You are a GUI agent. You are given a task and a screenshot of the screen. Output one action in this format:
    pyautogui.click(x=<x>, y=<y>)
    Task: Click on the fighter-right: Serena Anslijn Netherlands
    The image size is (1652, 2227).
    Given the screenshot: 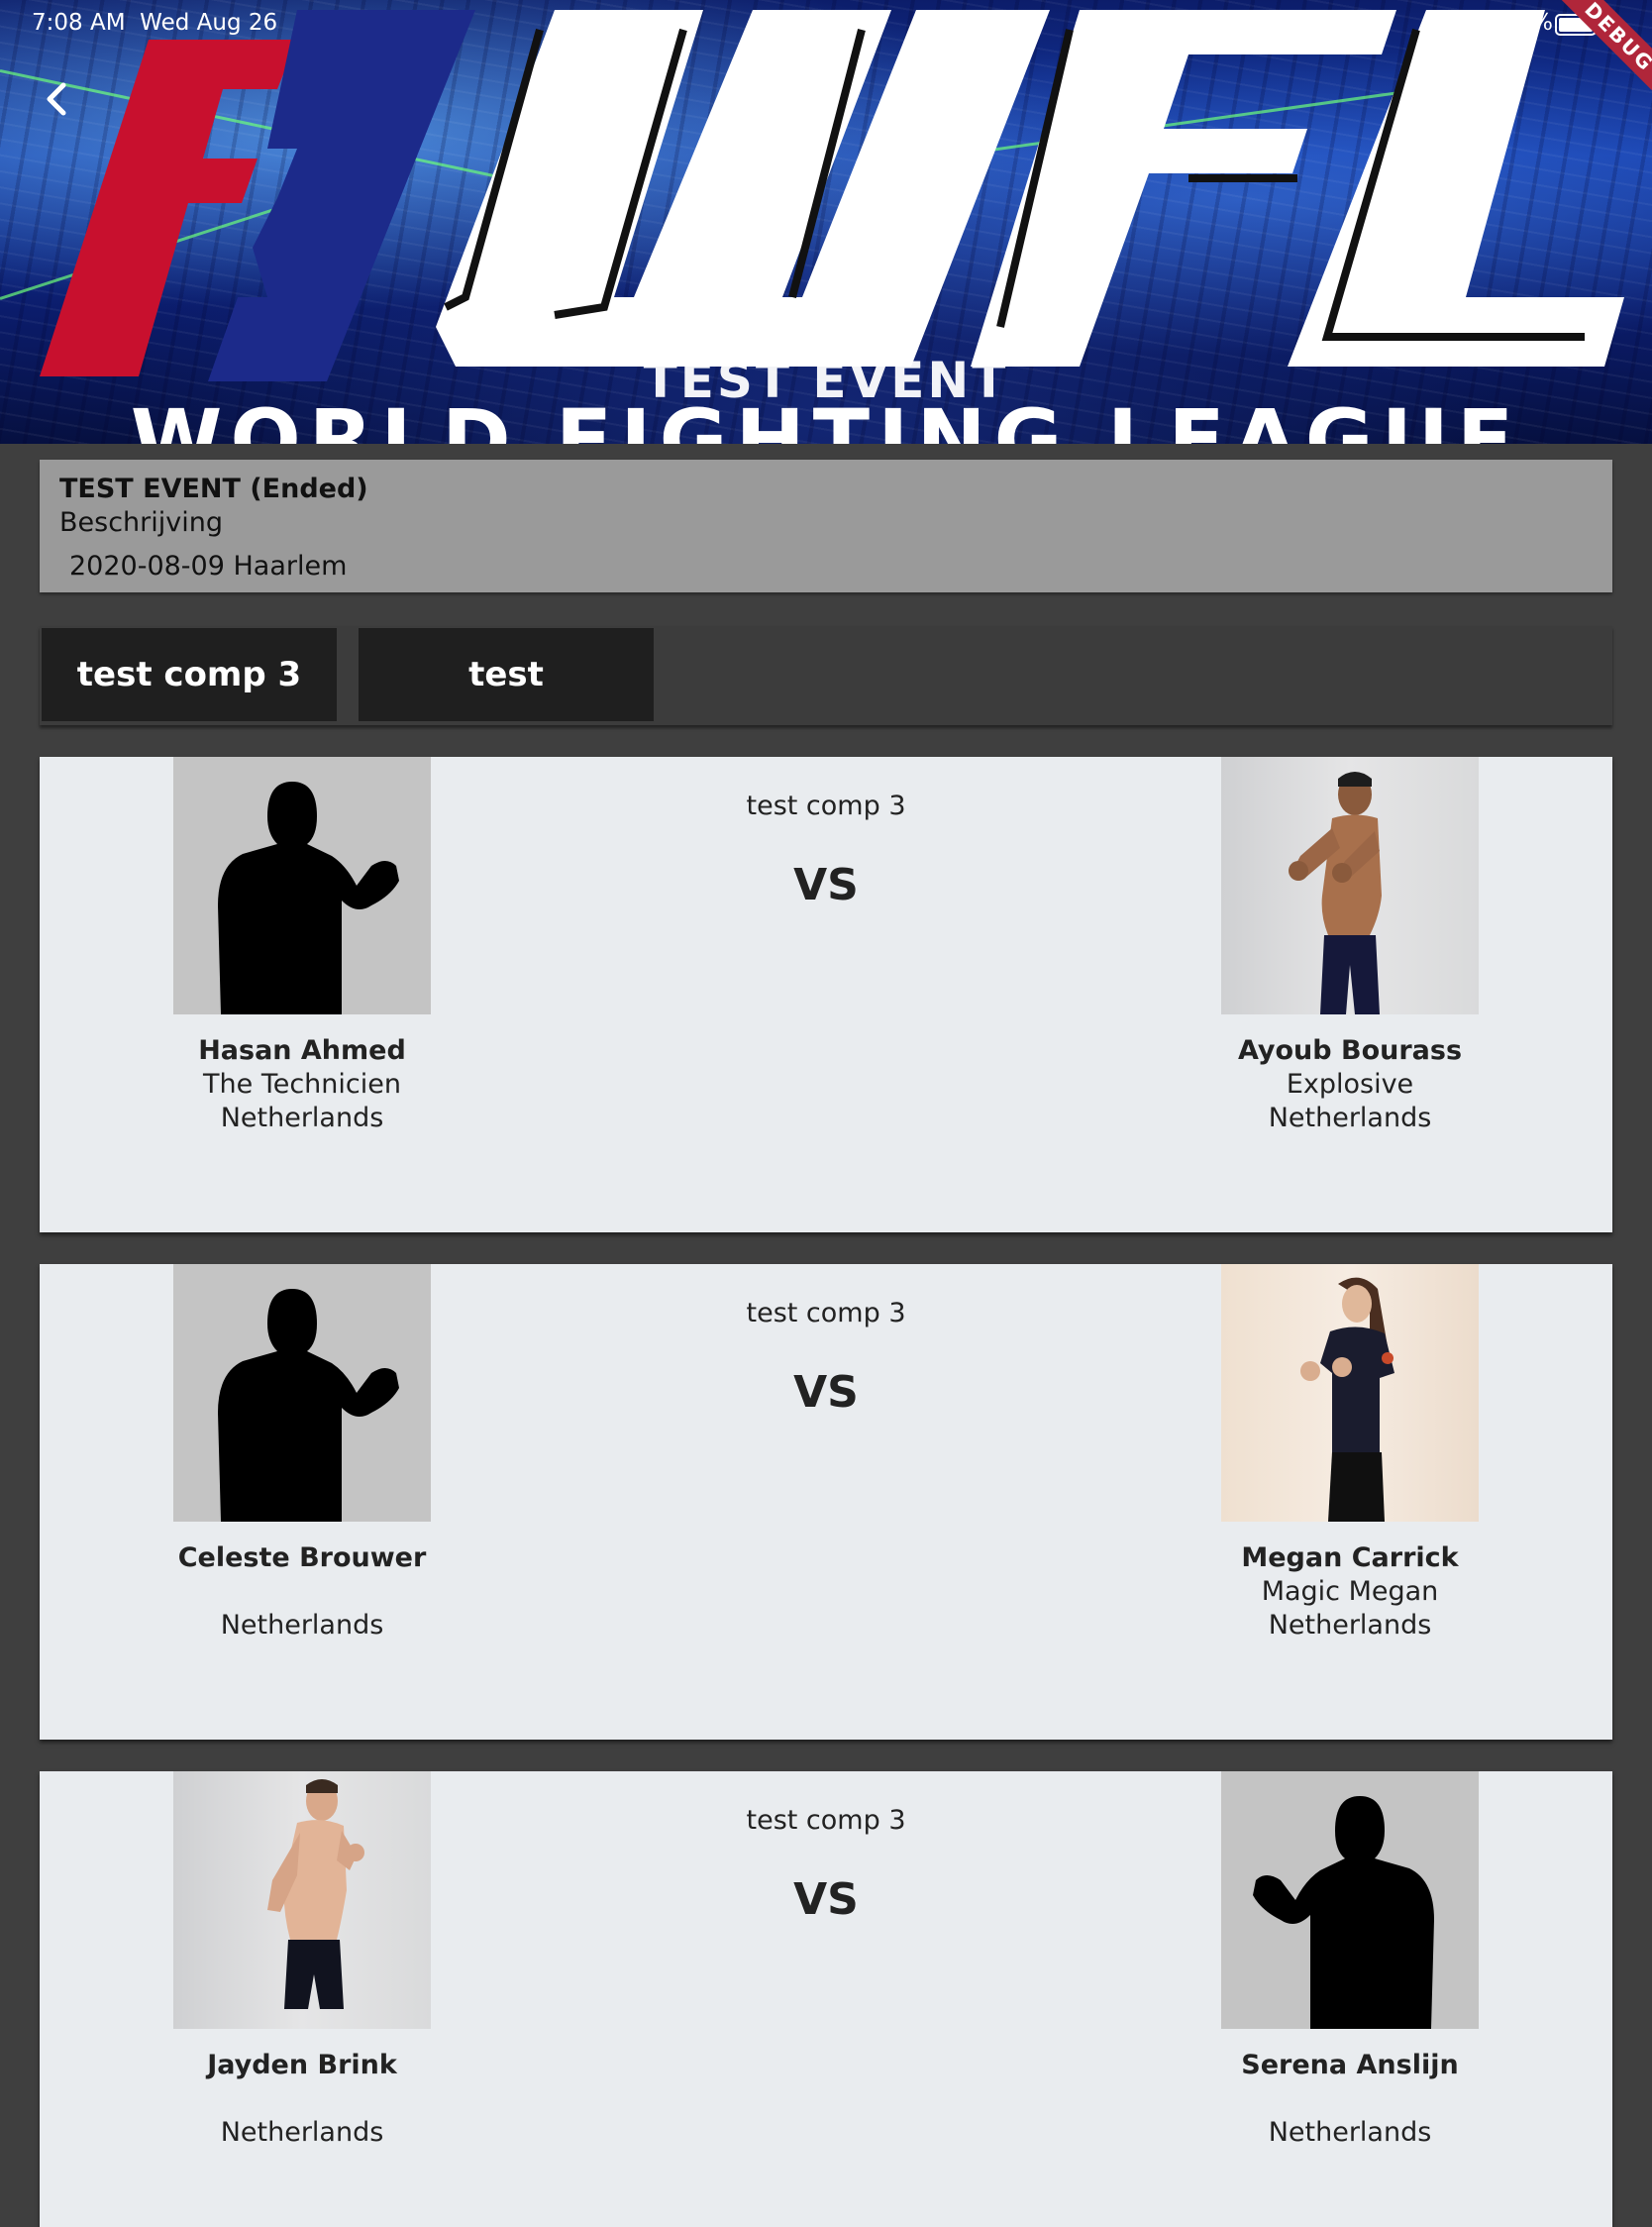 What is the action you would take?
    pyautogui.click(x=1350, y=1961)
    